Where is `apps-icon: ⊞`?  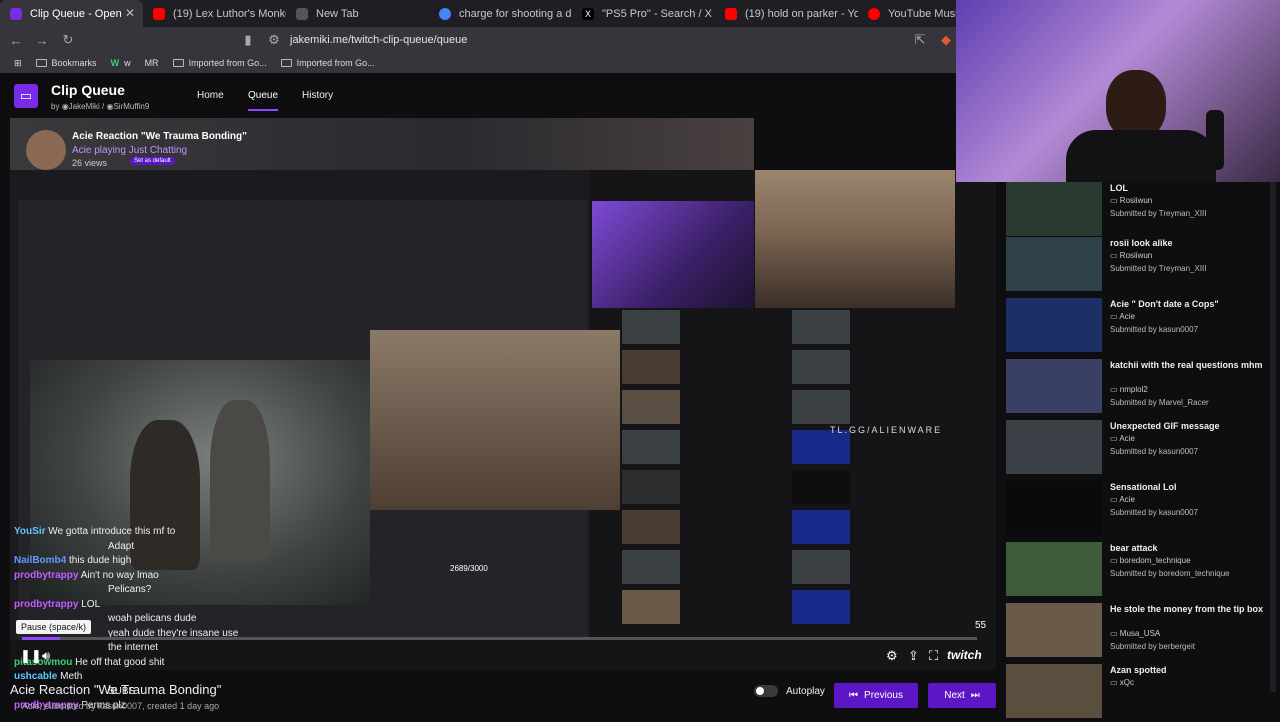 apps-icon: ⊞ is located at coordinates (18, 63).